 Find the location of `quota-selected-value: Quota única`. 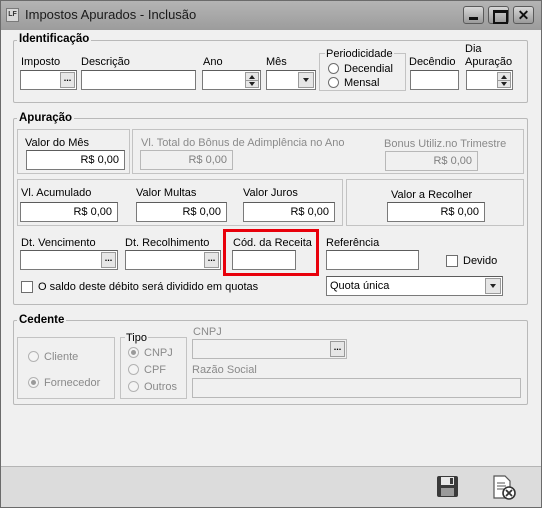

quota-selected-value: Quota única is located at coordinates (360, 286).